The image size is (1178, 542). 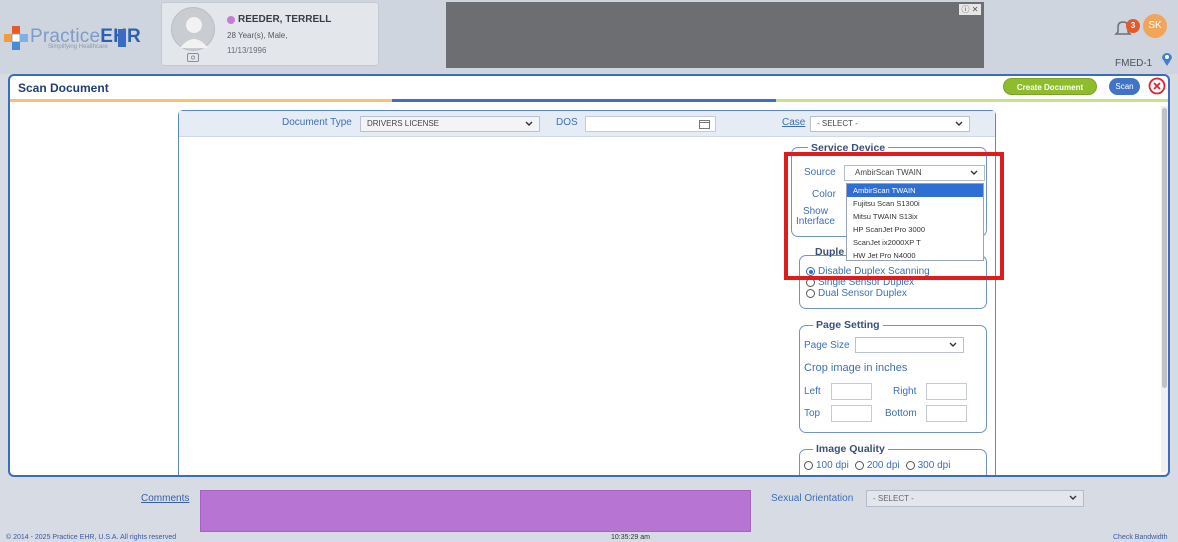 I want to click on location-pin-icon, so click(x=1167, y=59).